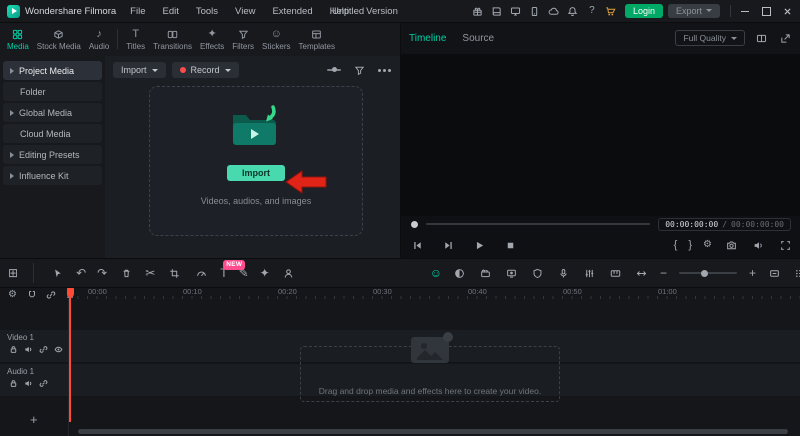  Describe the element at coordinates (663, 273) in the screenshot. I see `zoom-out-icon: −` at that location.